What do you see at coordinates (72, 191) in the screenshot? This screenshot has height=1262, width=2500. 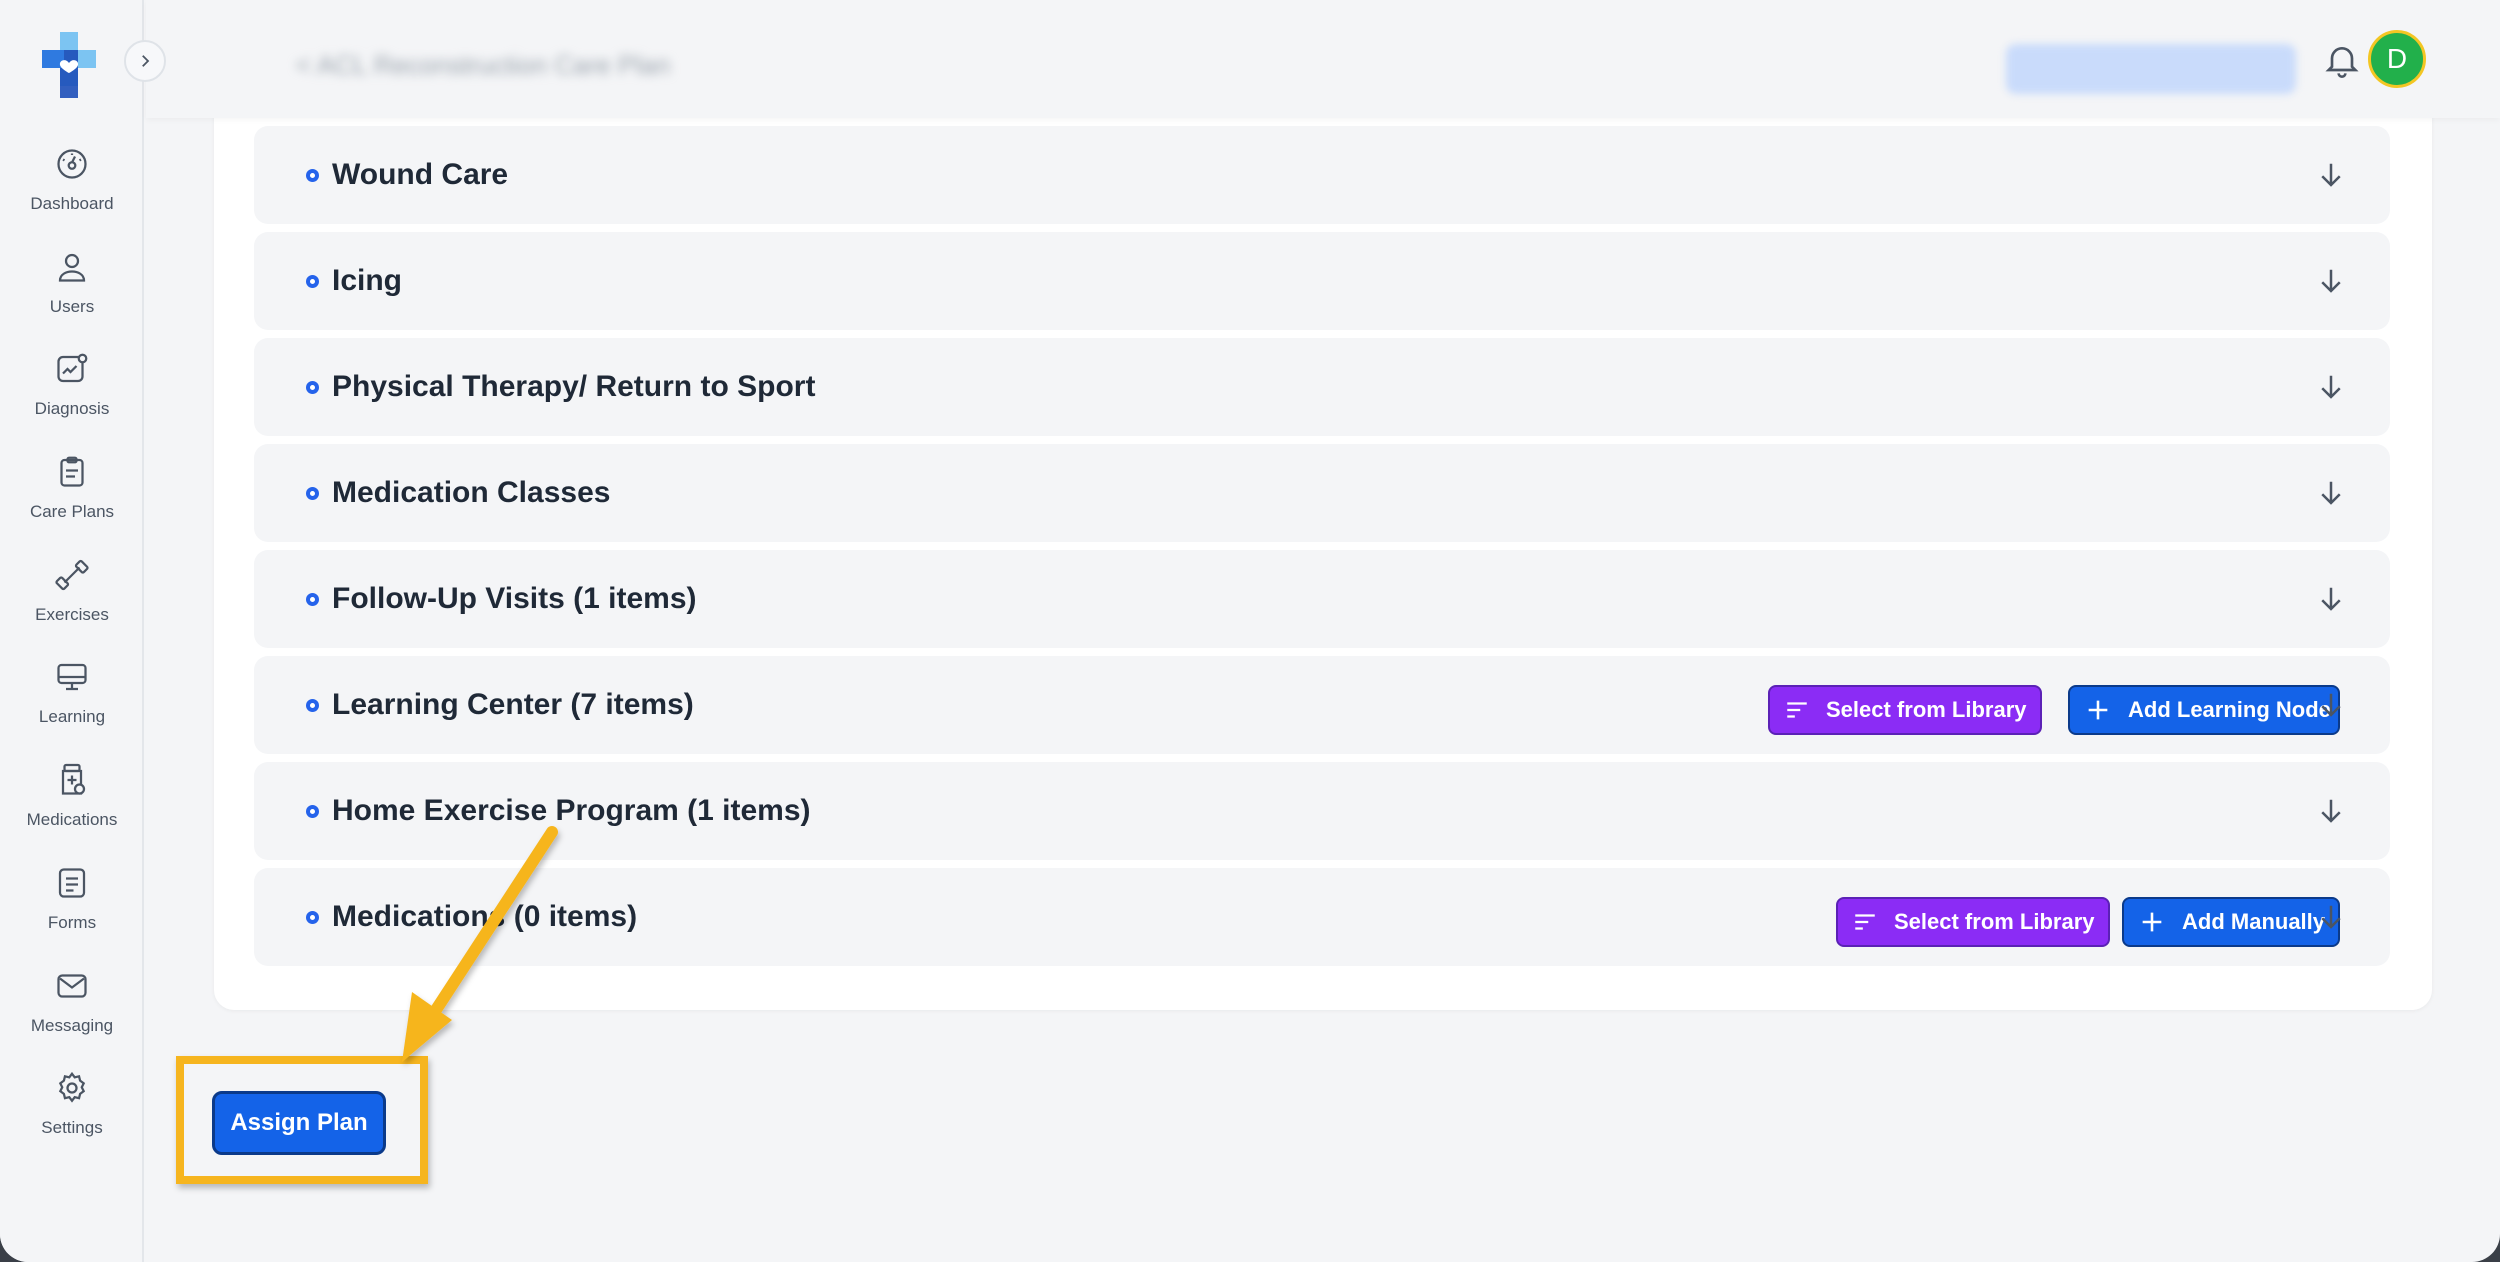 I see `sidebar-item-dashboard: Dashboard` at bounding box center [72, 191].